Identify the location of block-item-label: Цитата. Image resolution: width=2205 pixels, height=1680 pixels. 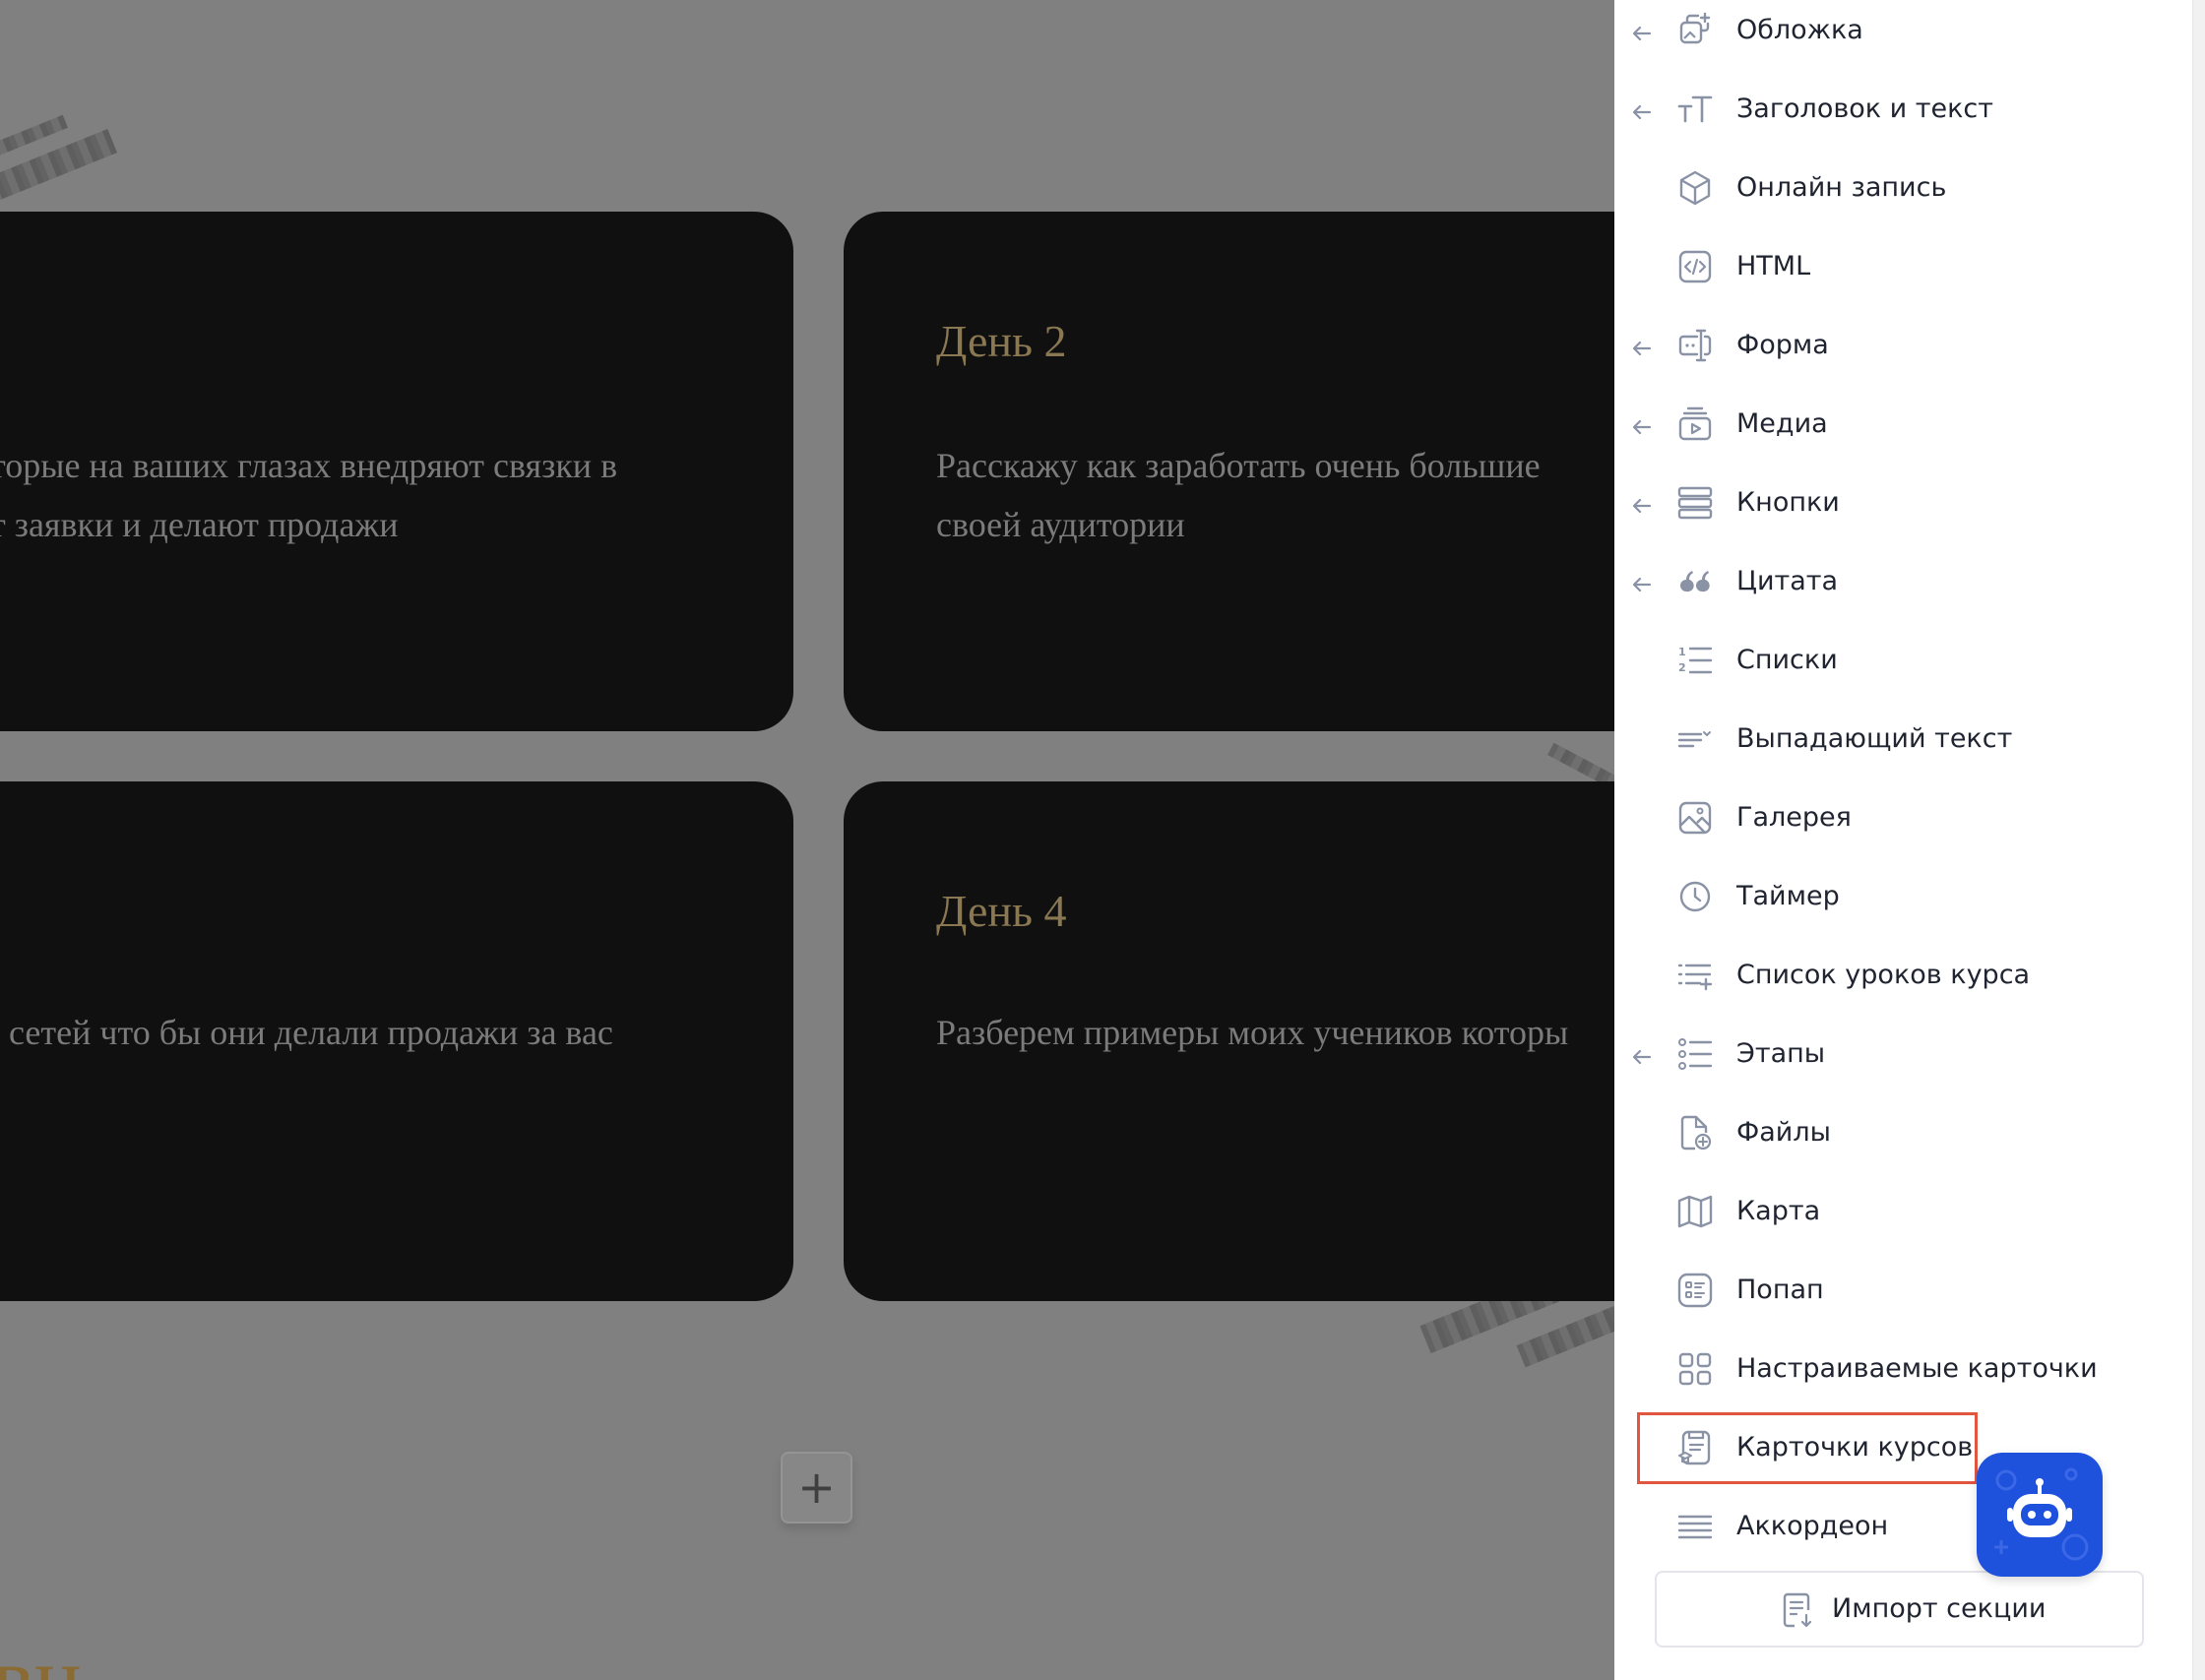
(1787, 581).